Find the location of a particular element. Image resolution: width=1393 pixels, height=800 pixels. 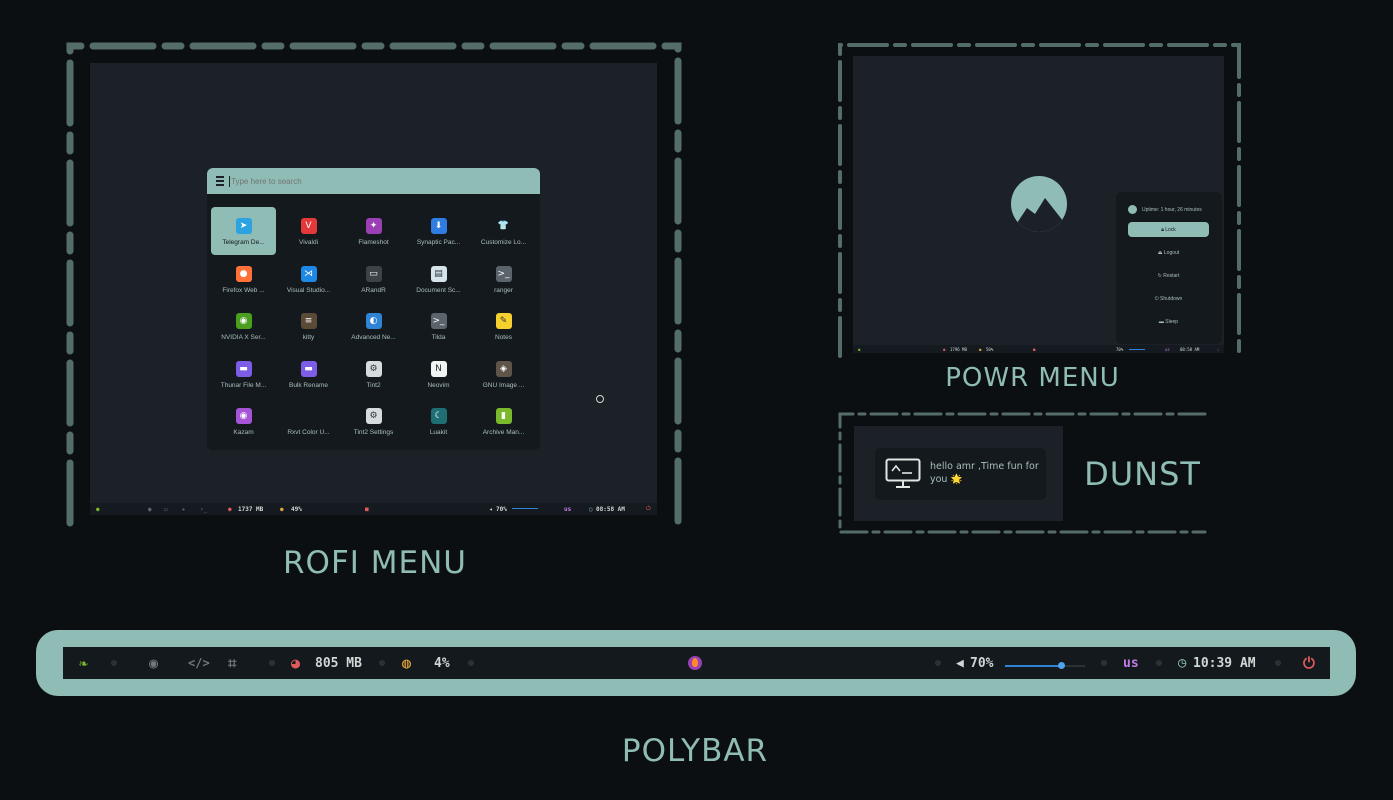

rofi-app-item: ✎ Notes is located at coordinates (503, 326).